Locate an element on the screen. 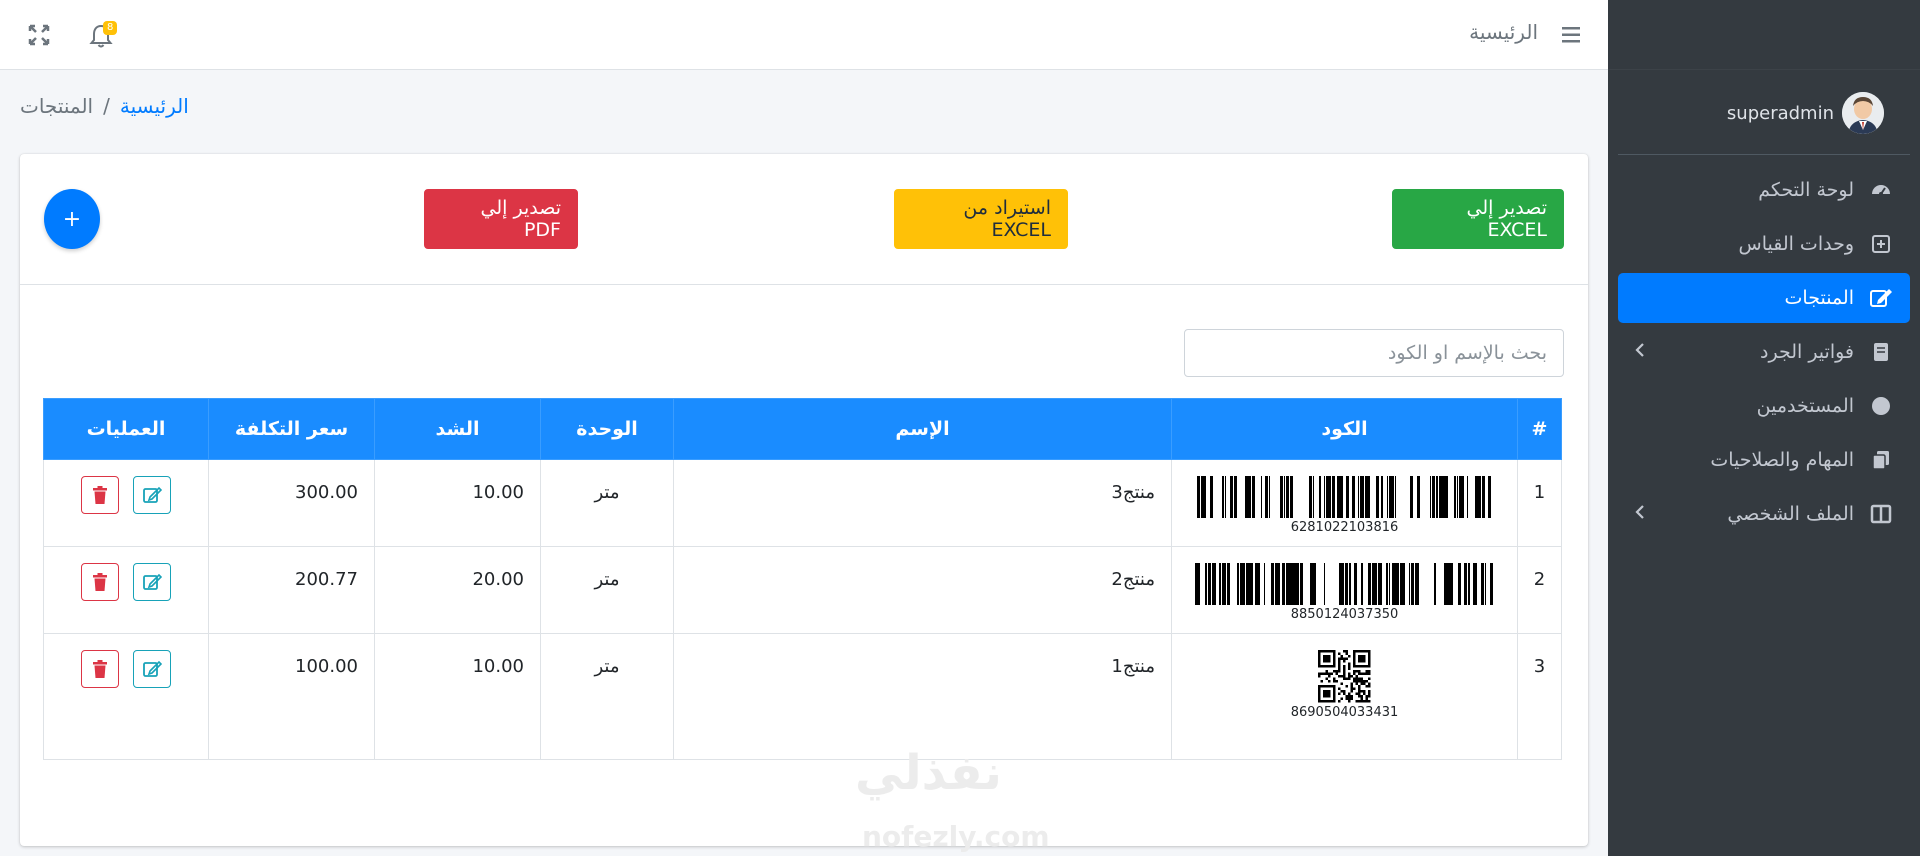  cell-code: 6281022103816 is located at coordinates (1344, 503).